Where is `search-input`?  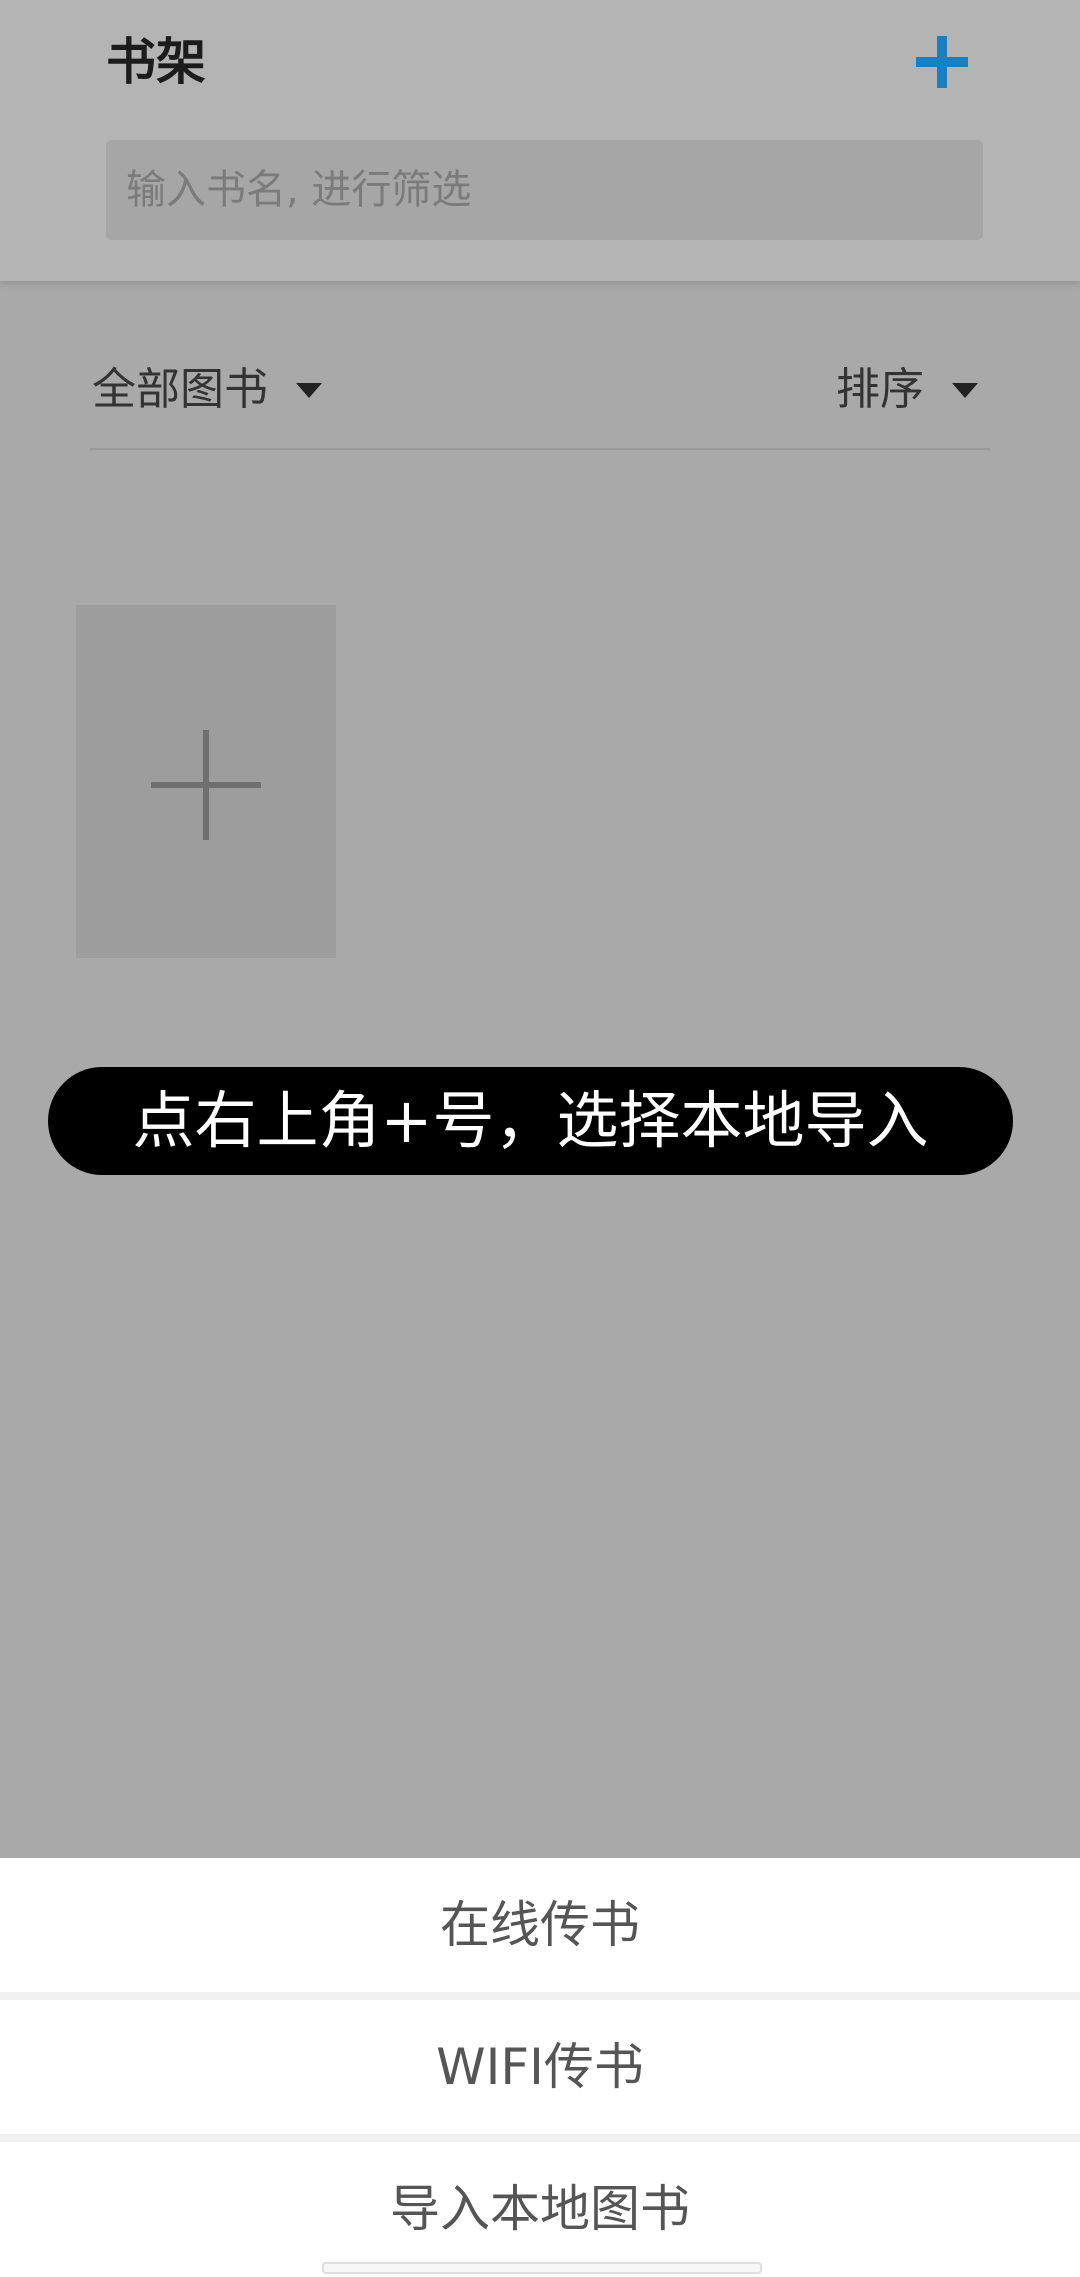 search-input is located at coordinates (554, 190).